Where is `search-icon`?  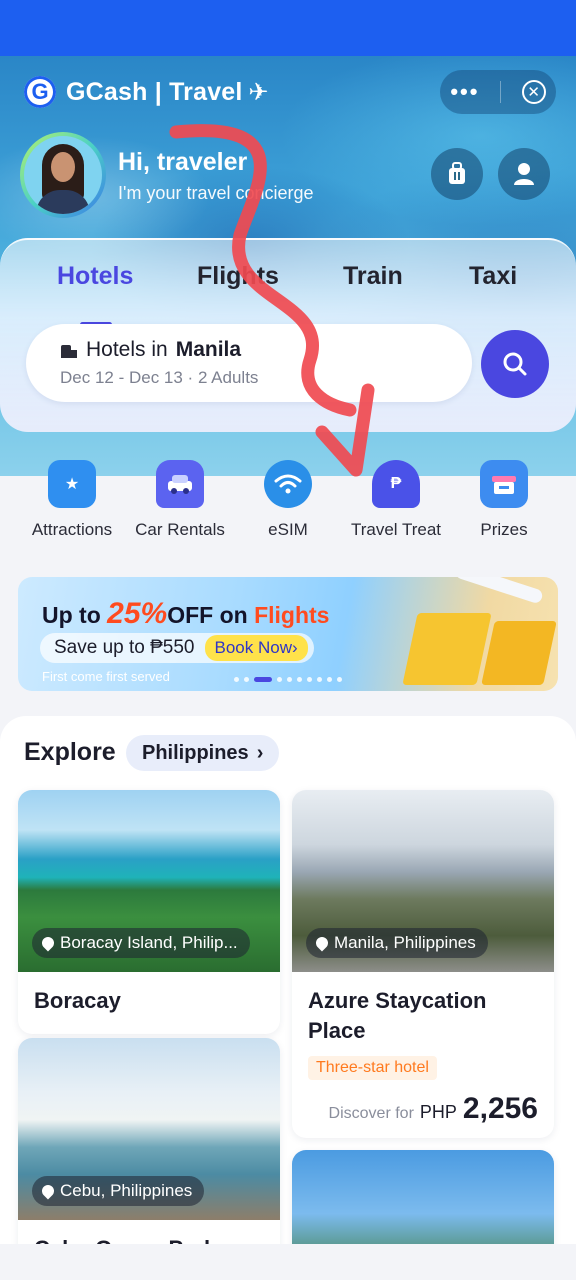
search-icon is located at coordinates (515, 364).